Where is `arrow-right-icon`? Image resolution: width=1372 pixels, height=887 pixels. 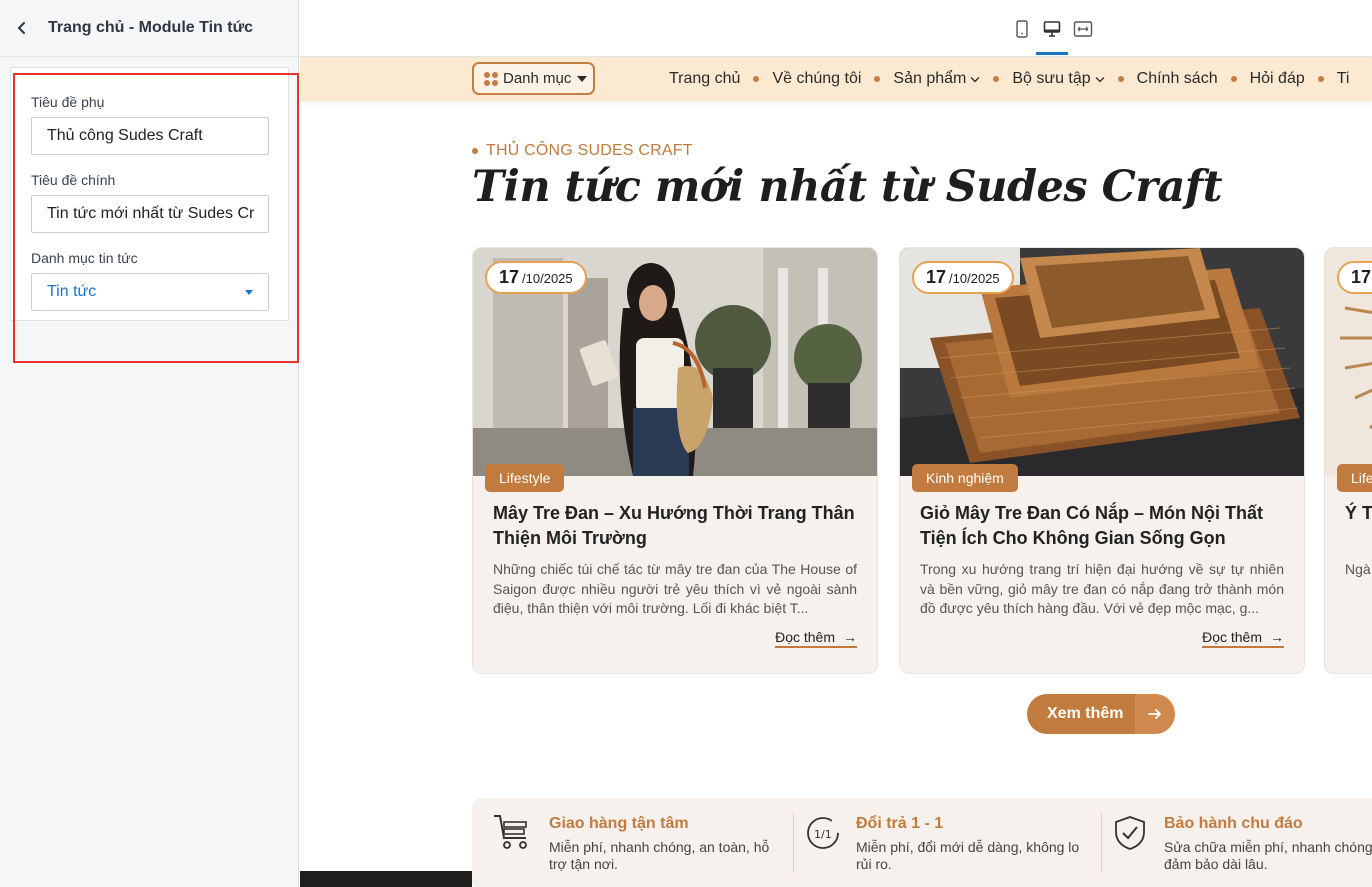 arrow-right-icon is located at coordinates (1155, 714).